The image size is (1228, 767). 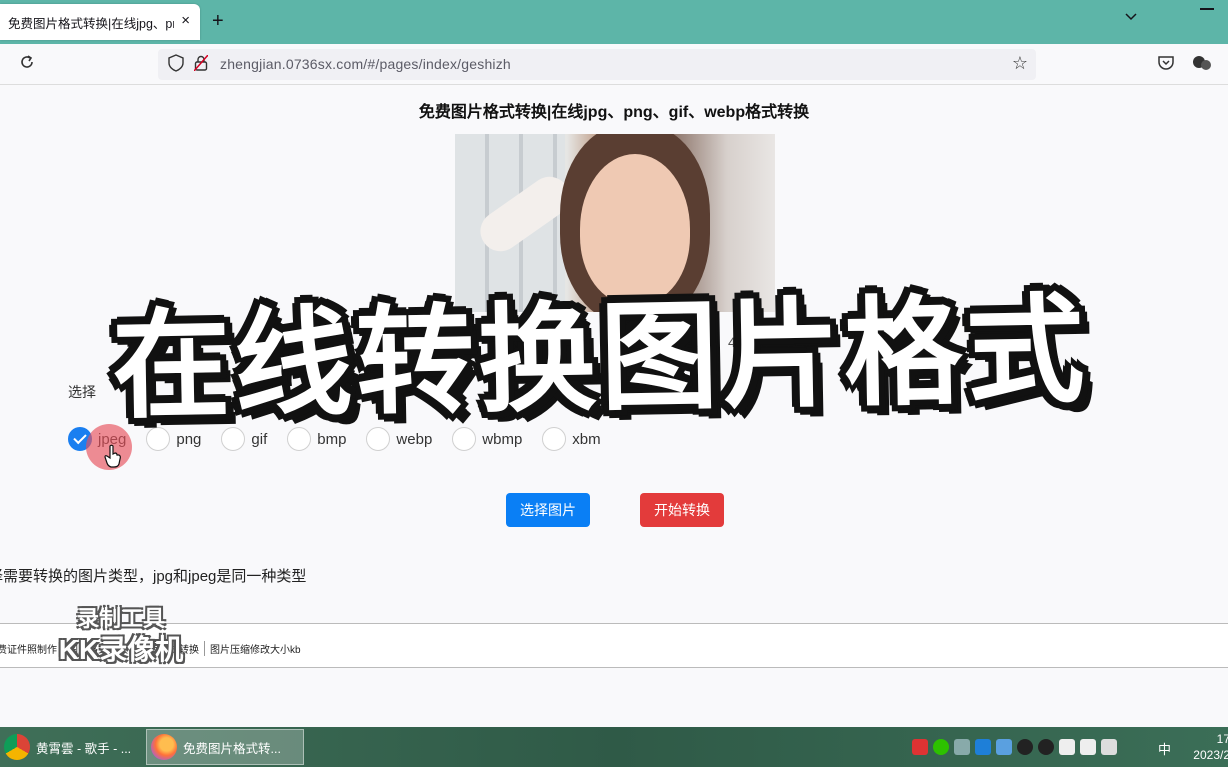 I want to click on qq-icon, so click(x=1025, y=747).